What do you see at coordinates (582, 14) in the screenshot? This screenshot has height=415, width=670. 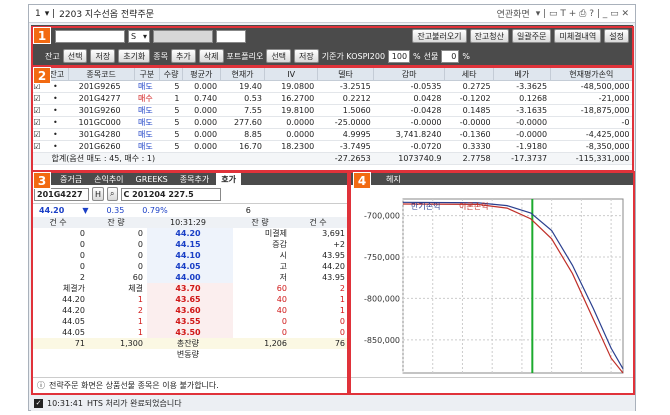 I see `window-controls: ▾ | ▭ T + ⎙ ? | _ ▭ ✕` at bounding box center [582, 14].